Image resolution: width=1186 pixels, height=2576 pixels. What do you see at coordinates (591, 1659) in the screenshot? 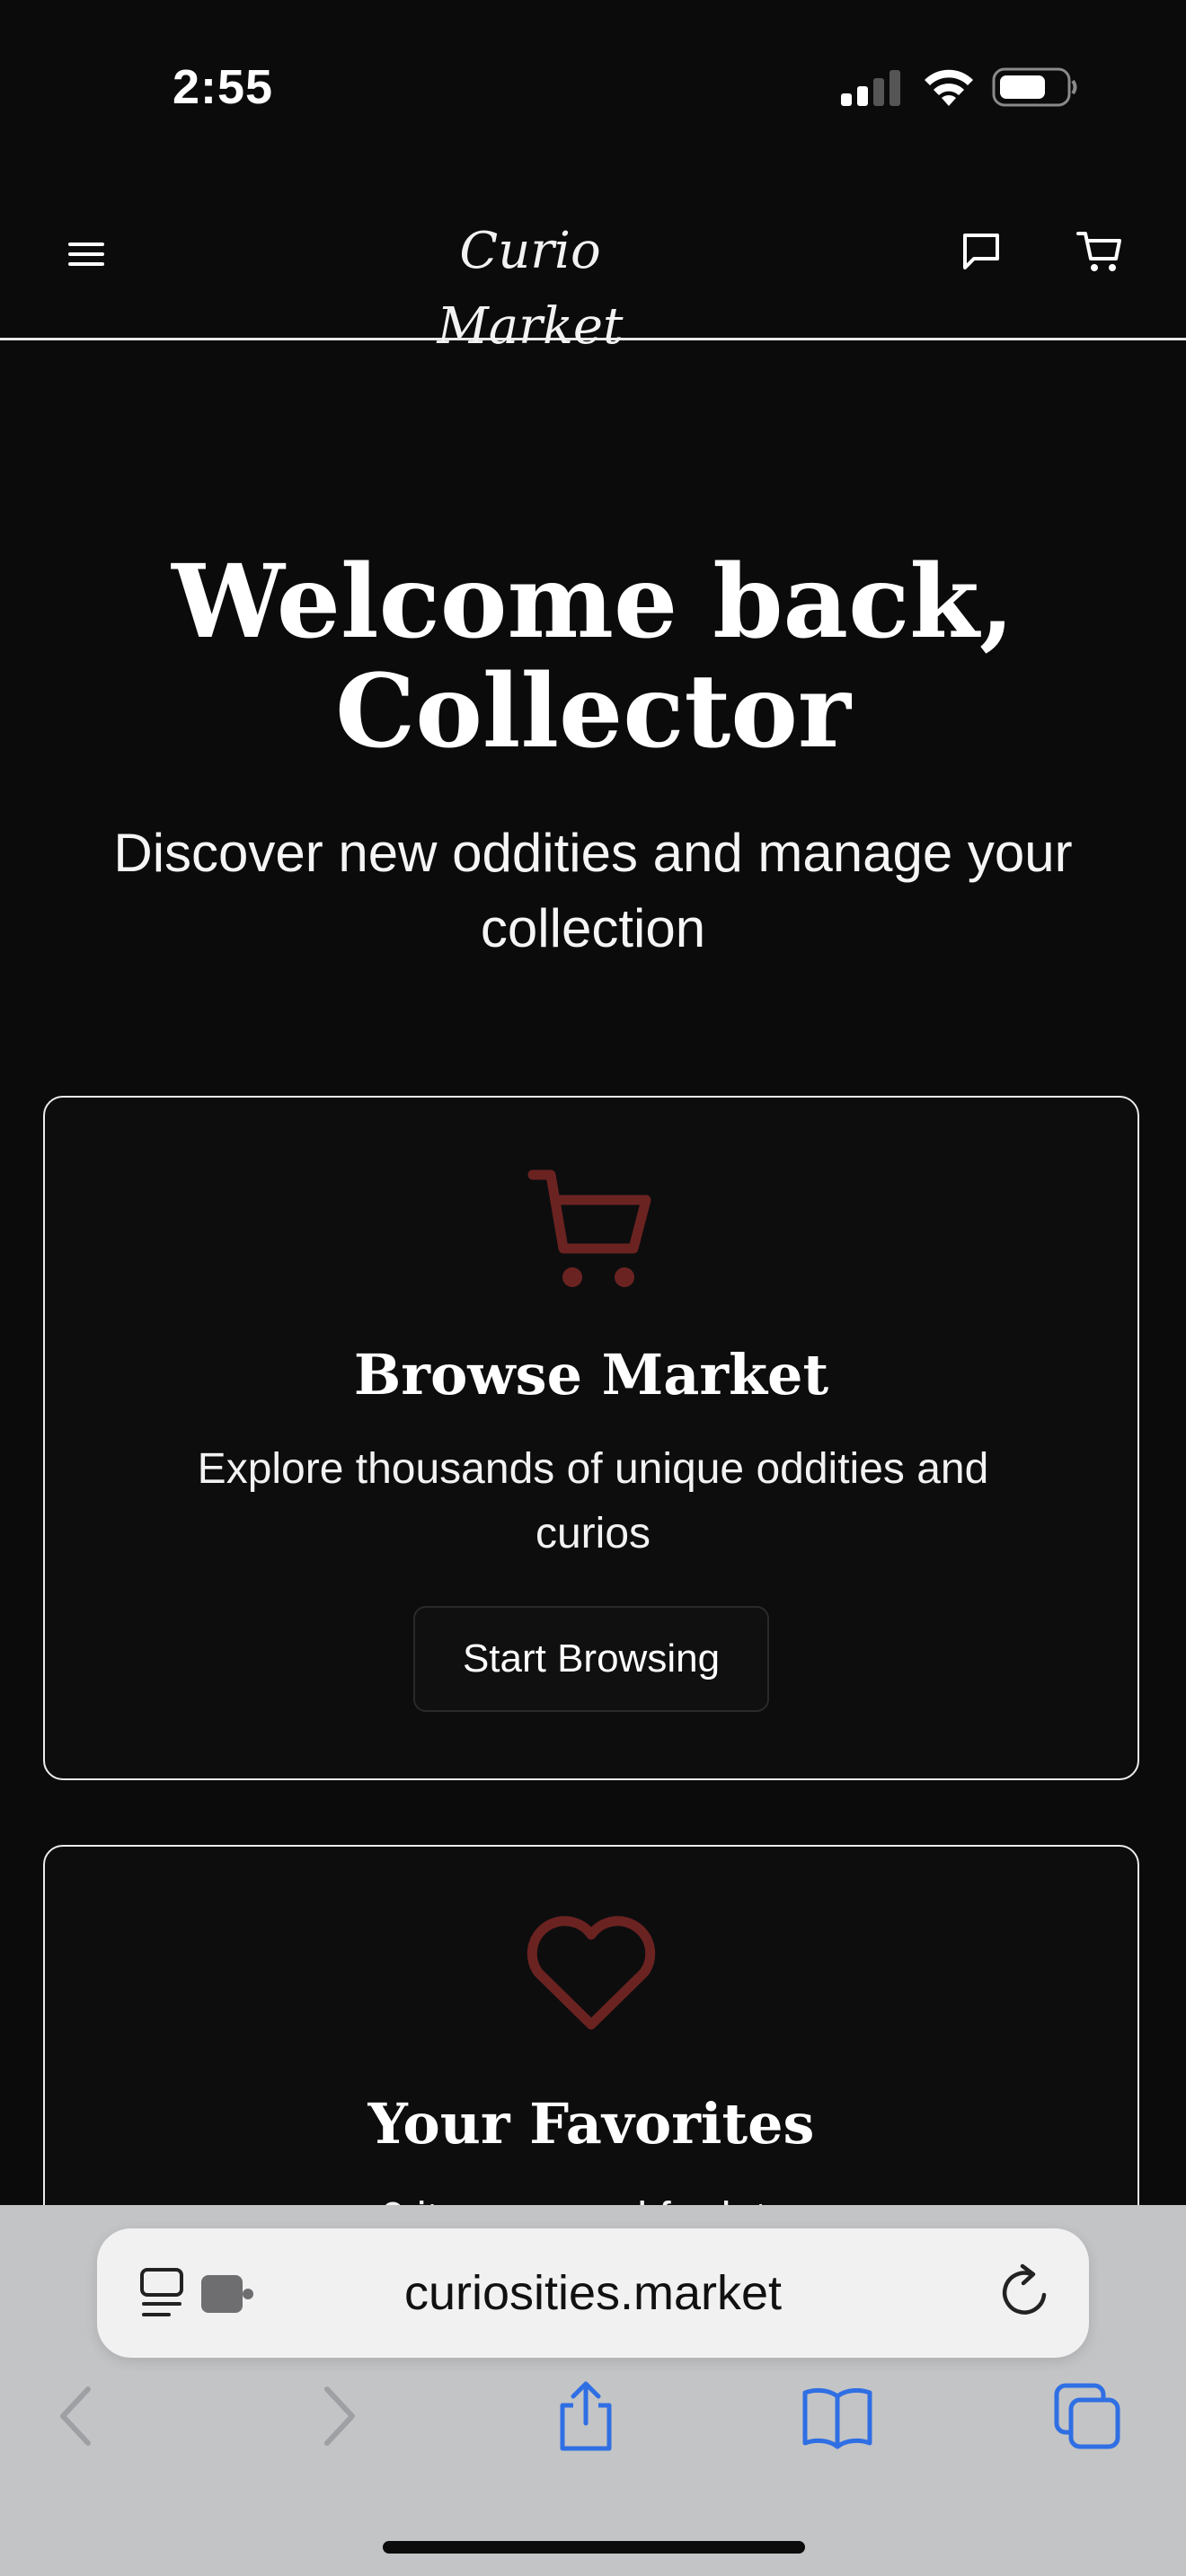
I see `start-browsing-button: Start Browsing` at bounding box center [591, 1659].